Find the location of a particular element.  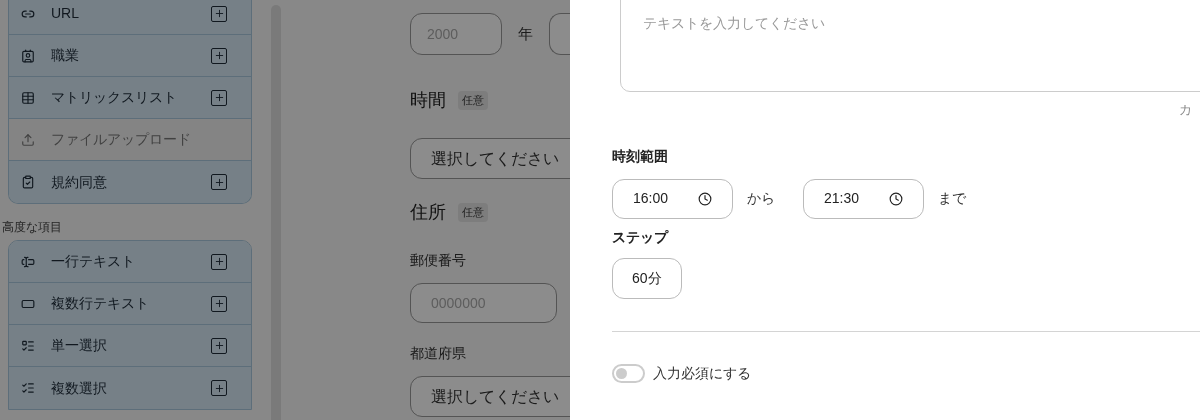

field-label: 郵便番号 is located at coordinates (438, 260).